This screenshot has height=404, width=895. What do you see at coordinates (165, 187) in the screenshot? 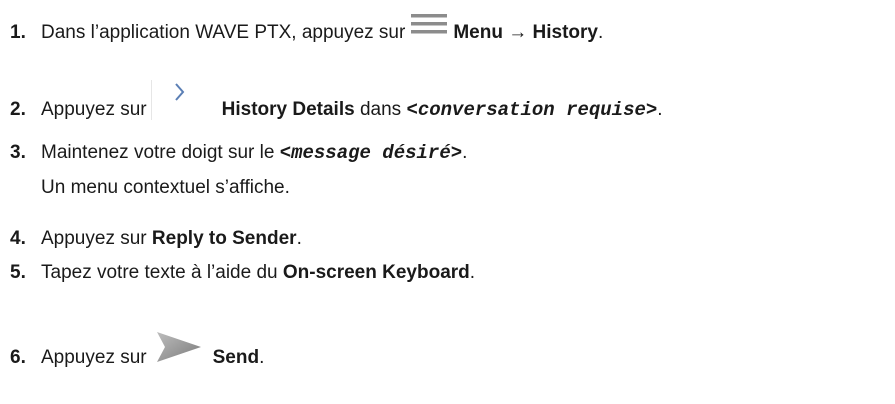
I see `step-3-result: Un menu contextuel s’affiche.` at bounding box center [165, 187].